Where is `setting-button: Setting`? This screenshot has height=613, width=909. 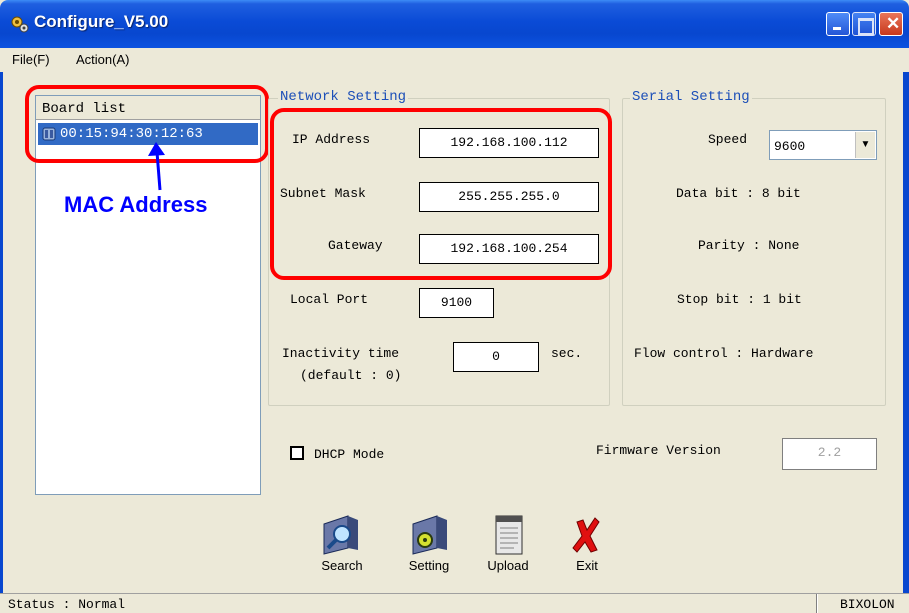 setting-button: Setting is located at coordinates (429, 543).